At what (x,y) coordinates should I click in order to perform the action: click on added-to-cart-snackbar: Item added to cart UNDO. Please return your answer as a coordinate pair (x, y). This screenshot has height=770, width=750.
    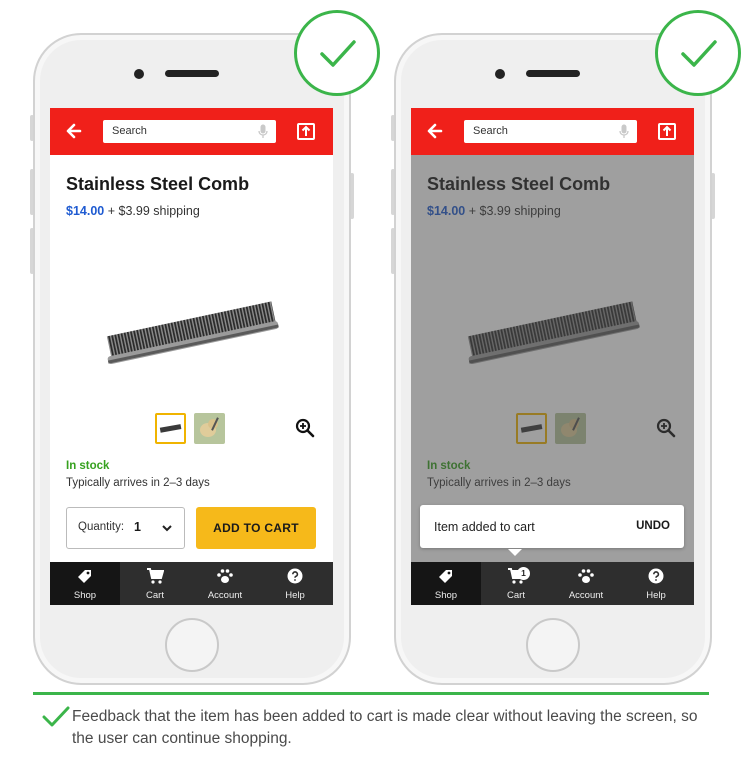
    Looking at the image, I should click on (552, 526).